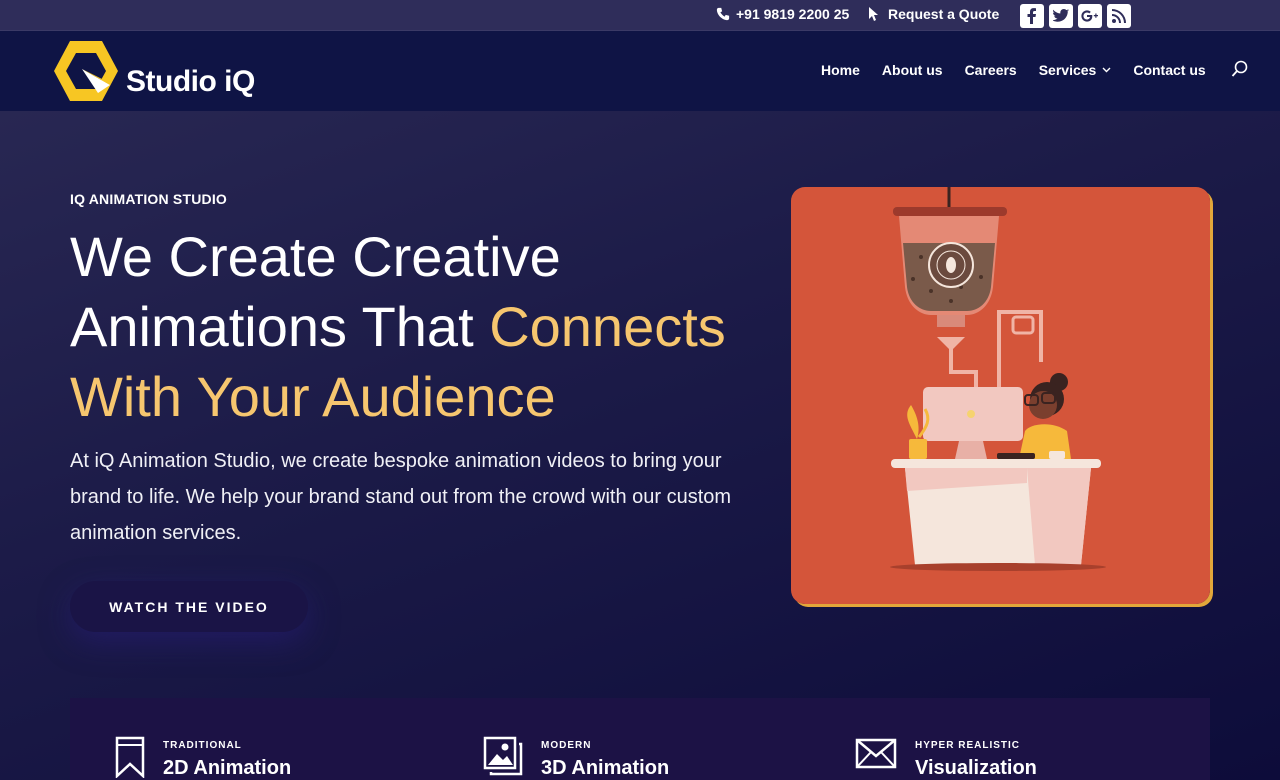 The height and width of the screenshot is (780, 1280). Describe the element at coordinates (227, 768) in the screenshot. I see `service-title: 2D Animation` at that location.